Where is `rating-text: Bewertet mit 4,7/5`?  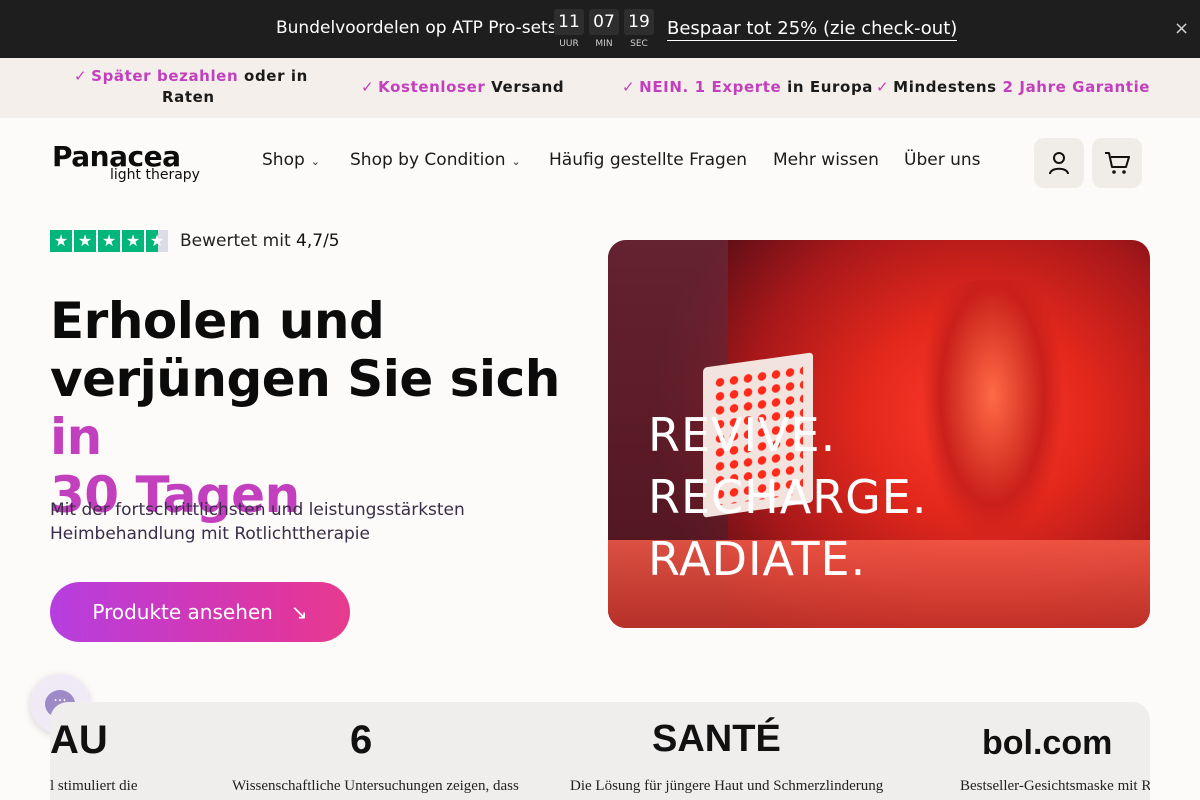 rating-text: Bewertet mit 4,7/5 is located at coordinates (260, 241).